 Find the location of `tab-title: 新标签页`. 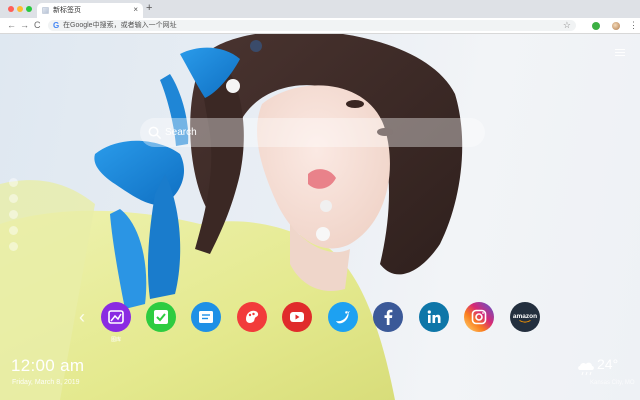

tab-title: 新标签页 is located at coordinates (67, 10).